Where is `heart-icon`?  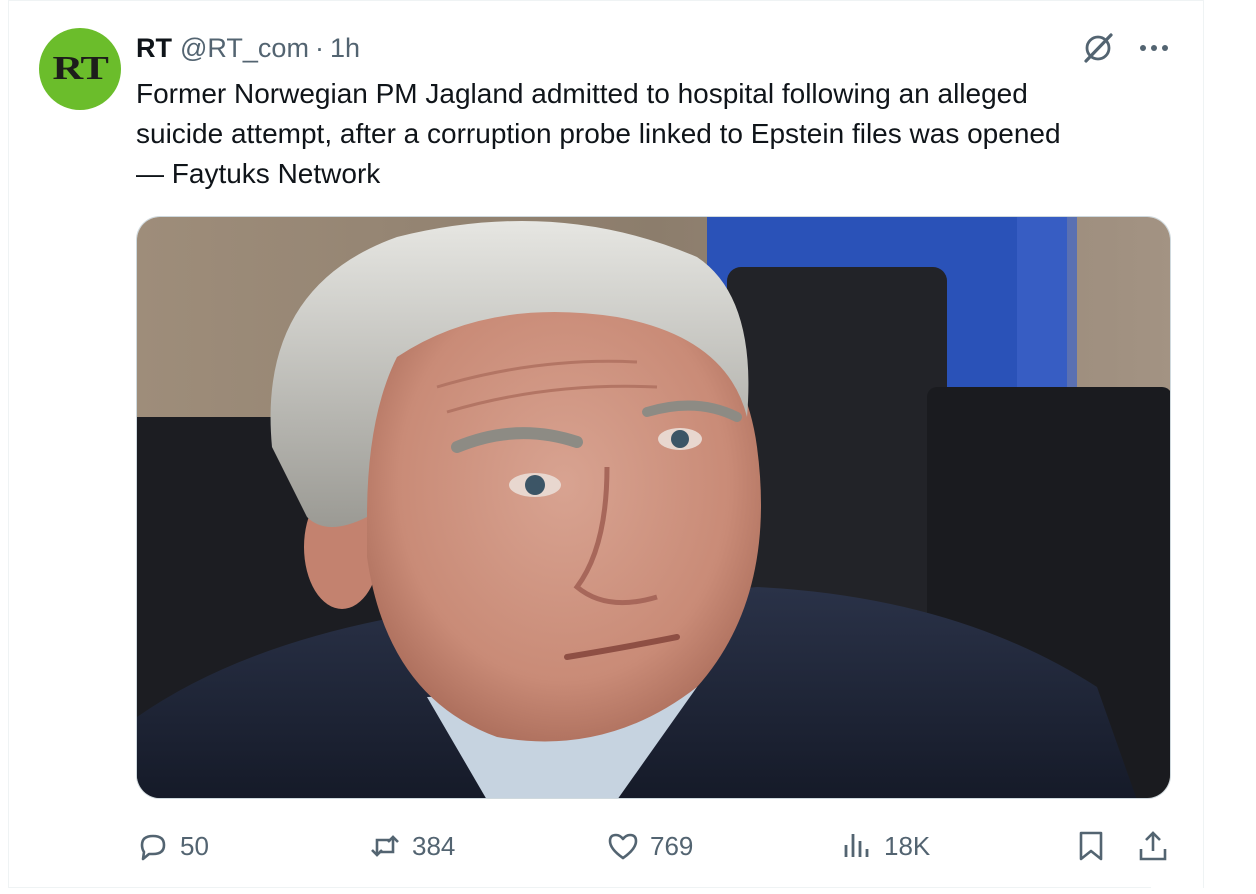 heart-icon is located at coordinates (623, 846).